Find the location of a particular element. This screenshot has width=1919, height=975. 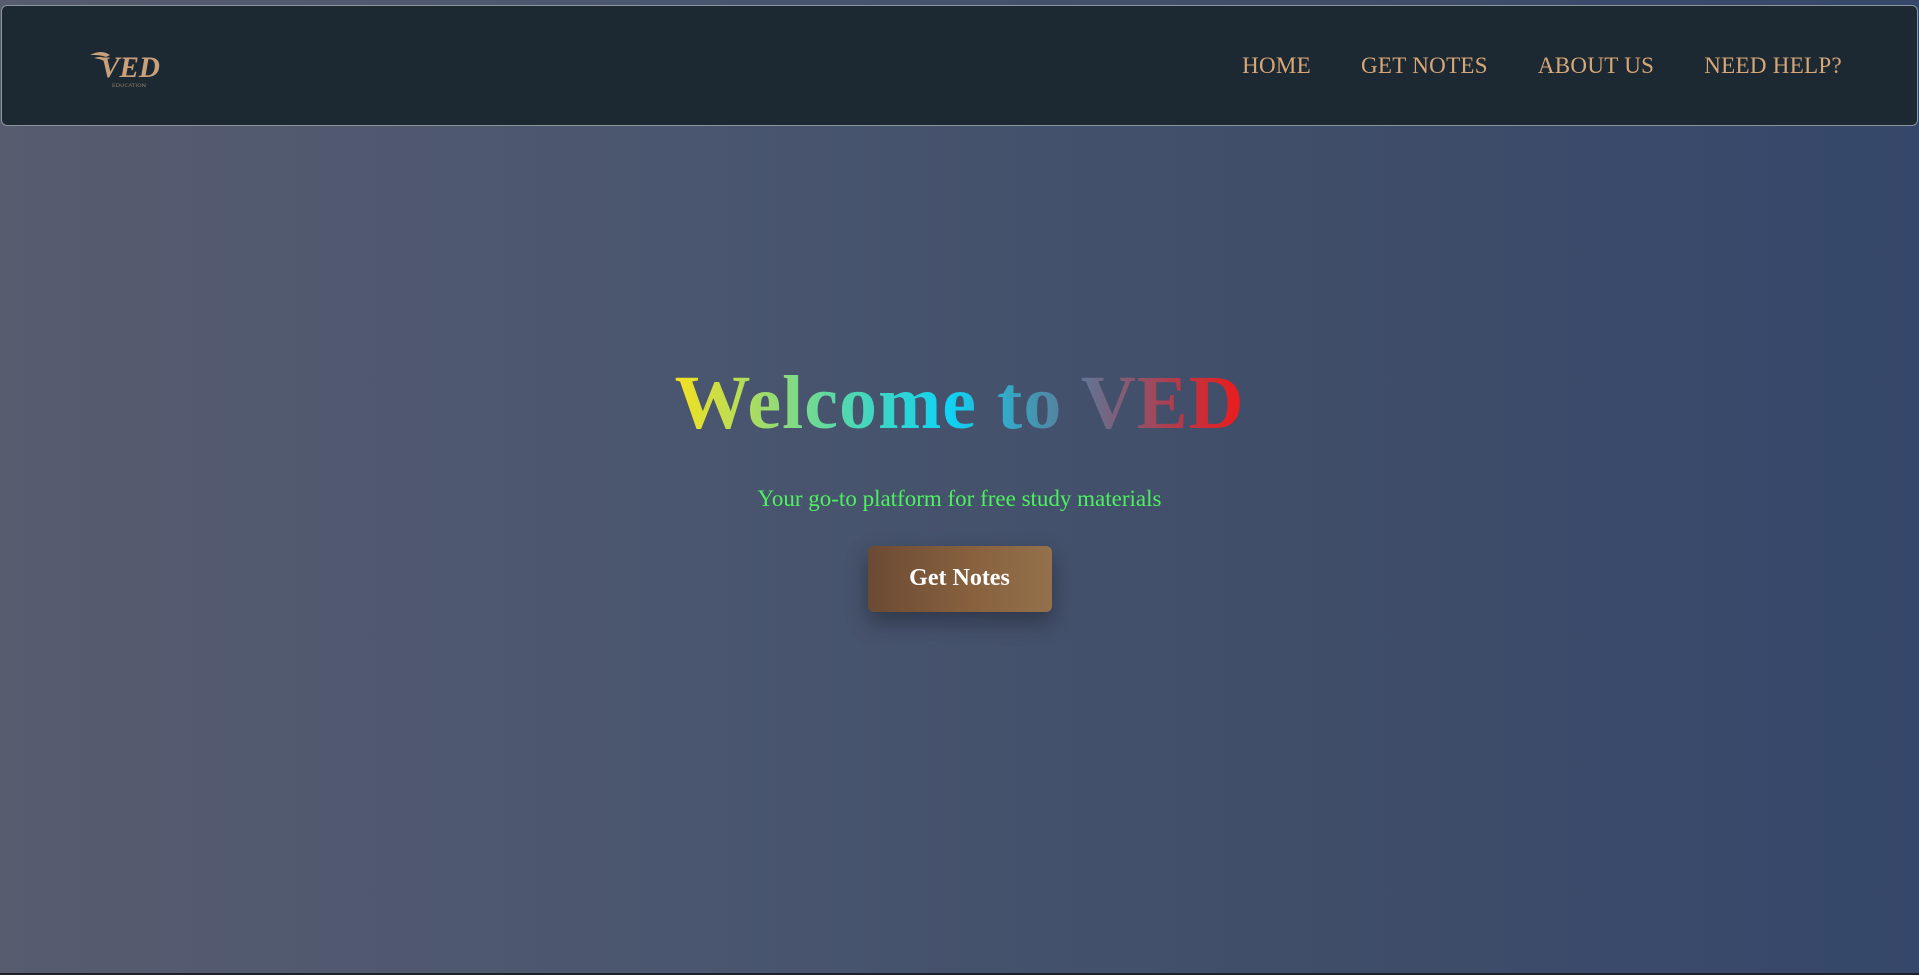

logo-tagline: EDUCATION is located at coordinates (129, 85).